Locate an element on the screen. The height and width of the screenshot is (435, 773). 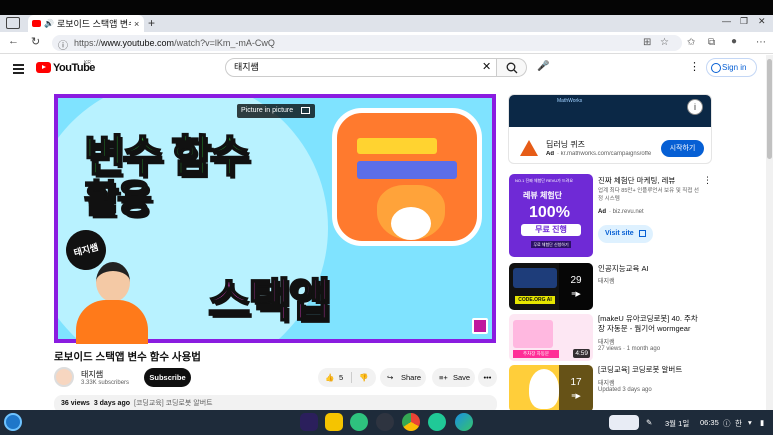
ad-cta-button: 시작하기 is located at coordinates (682, 148).